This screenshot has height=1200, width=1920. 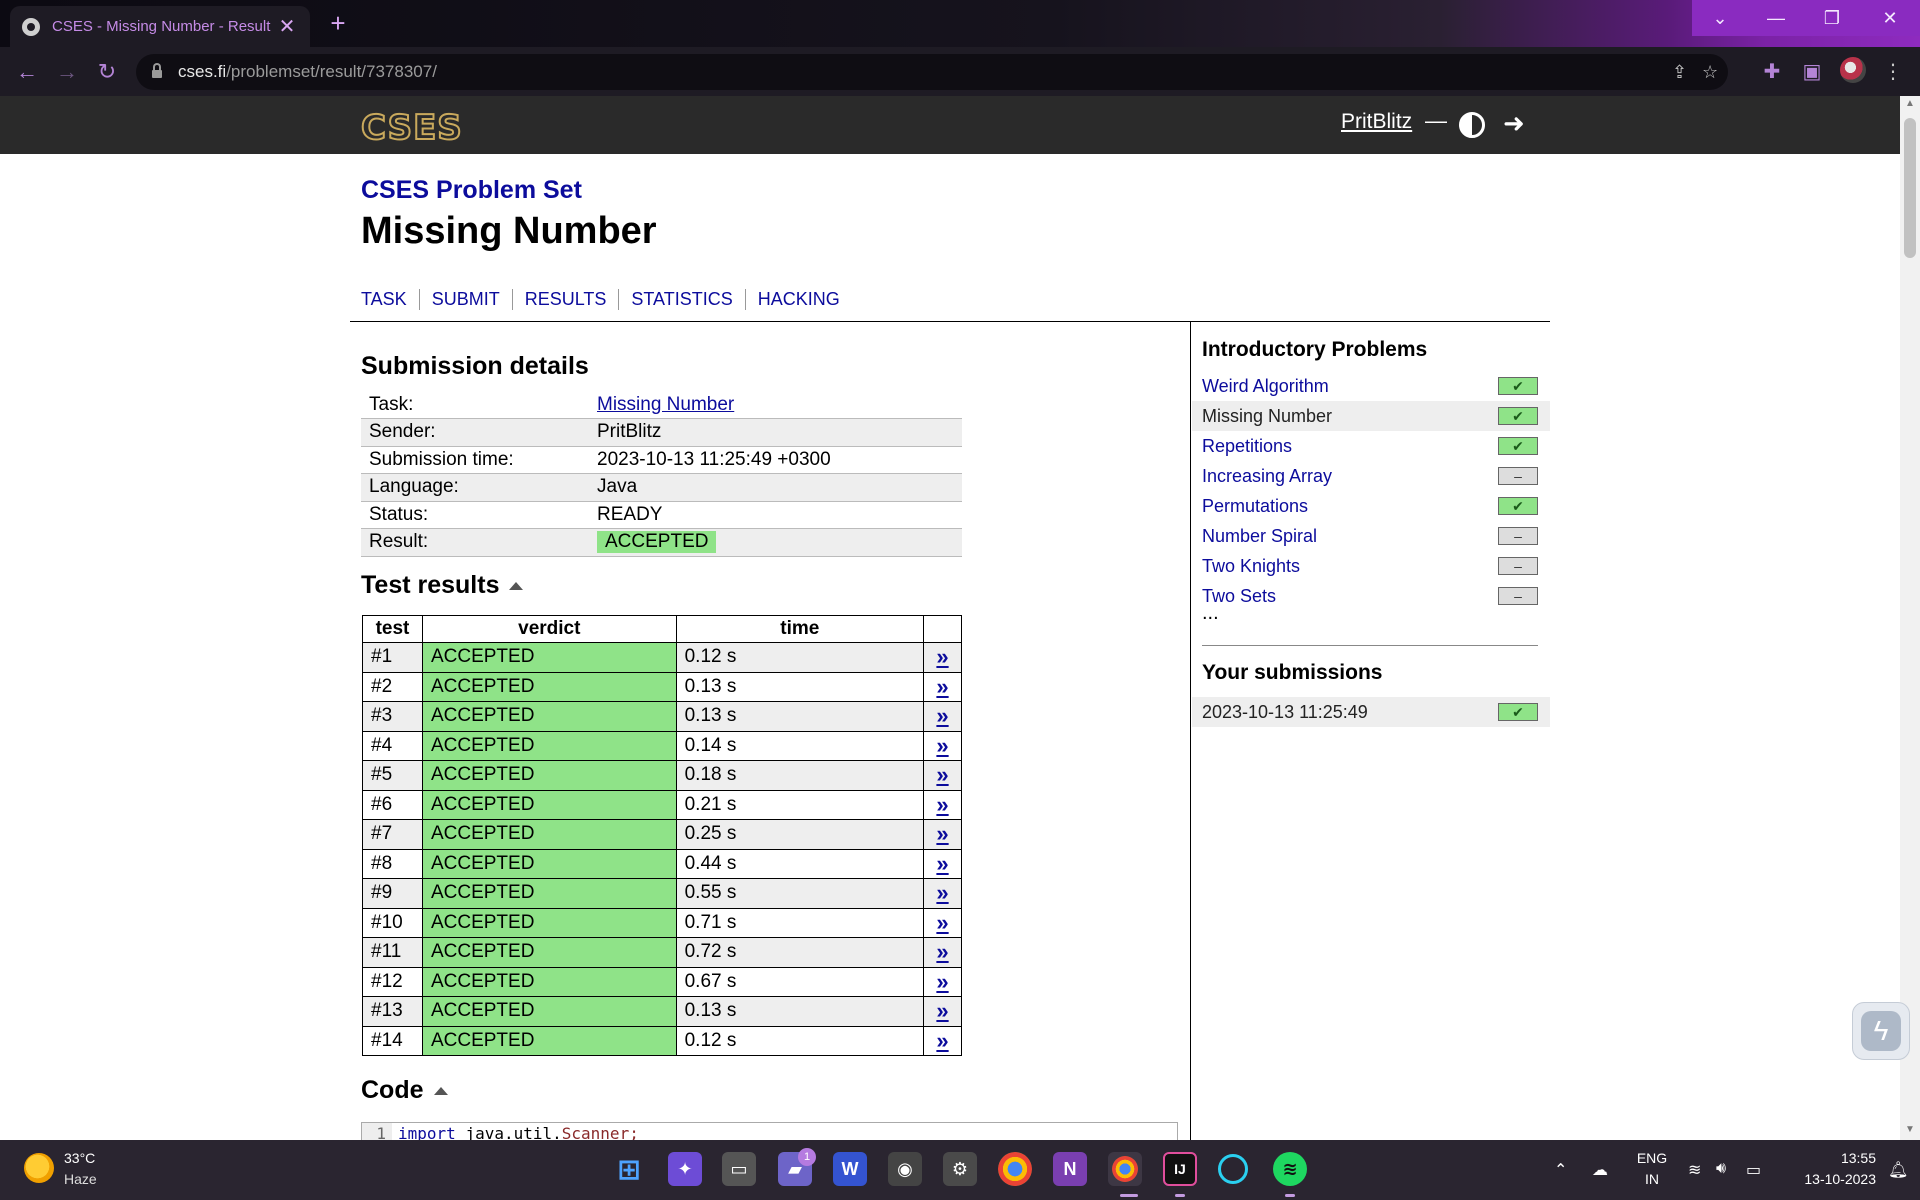 What do you see at coordinates (475, 542) in the screenshot?
I see `details-label: Result:` at bounding box center [475, 542].